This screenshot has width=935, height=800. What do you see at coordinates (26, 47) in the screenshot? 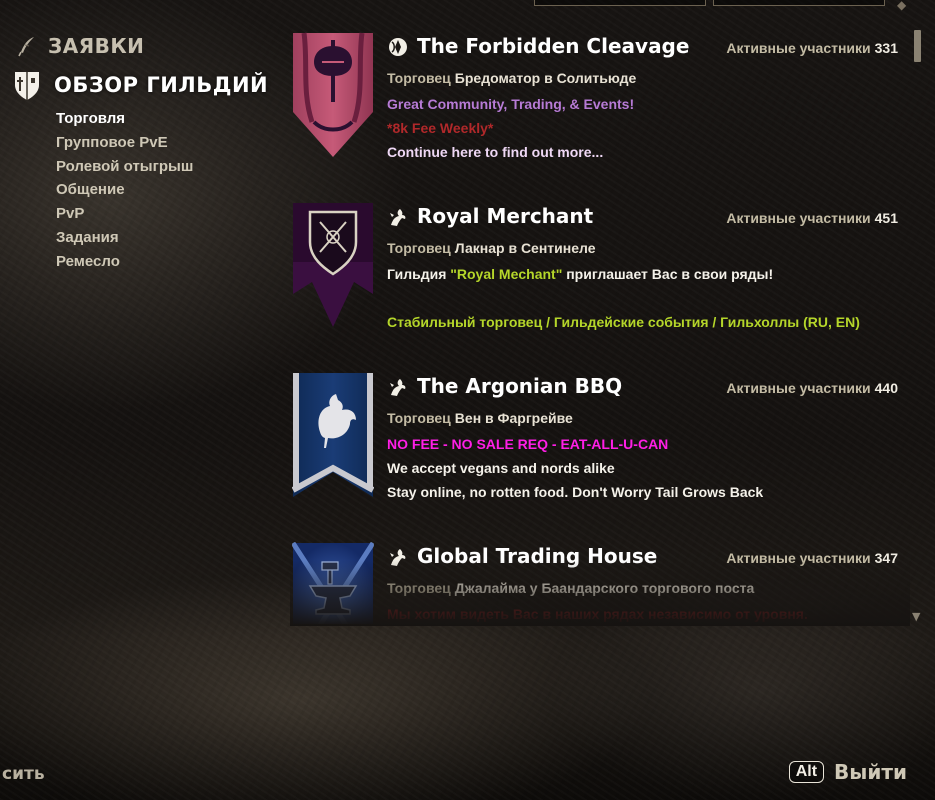
I see `quill-icon` at bounding box center [26, 47].